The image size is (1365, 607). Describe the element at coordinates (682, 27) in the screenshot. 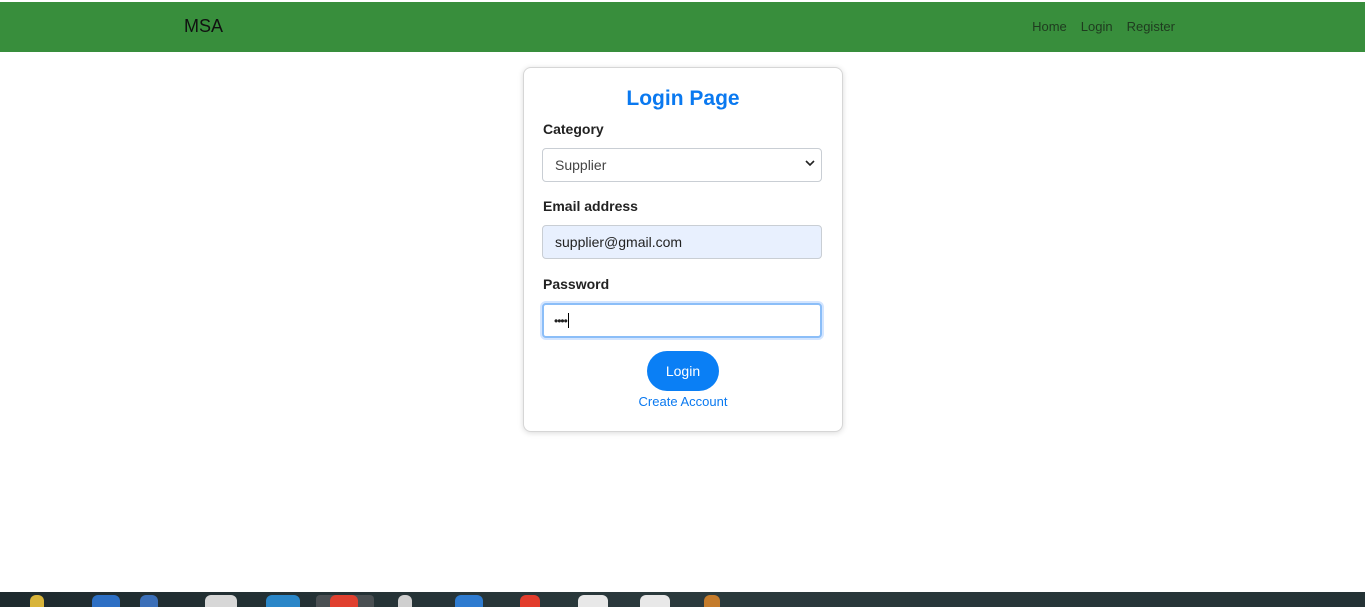

I see `navbar: MSA Home Login Register` at that location.